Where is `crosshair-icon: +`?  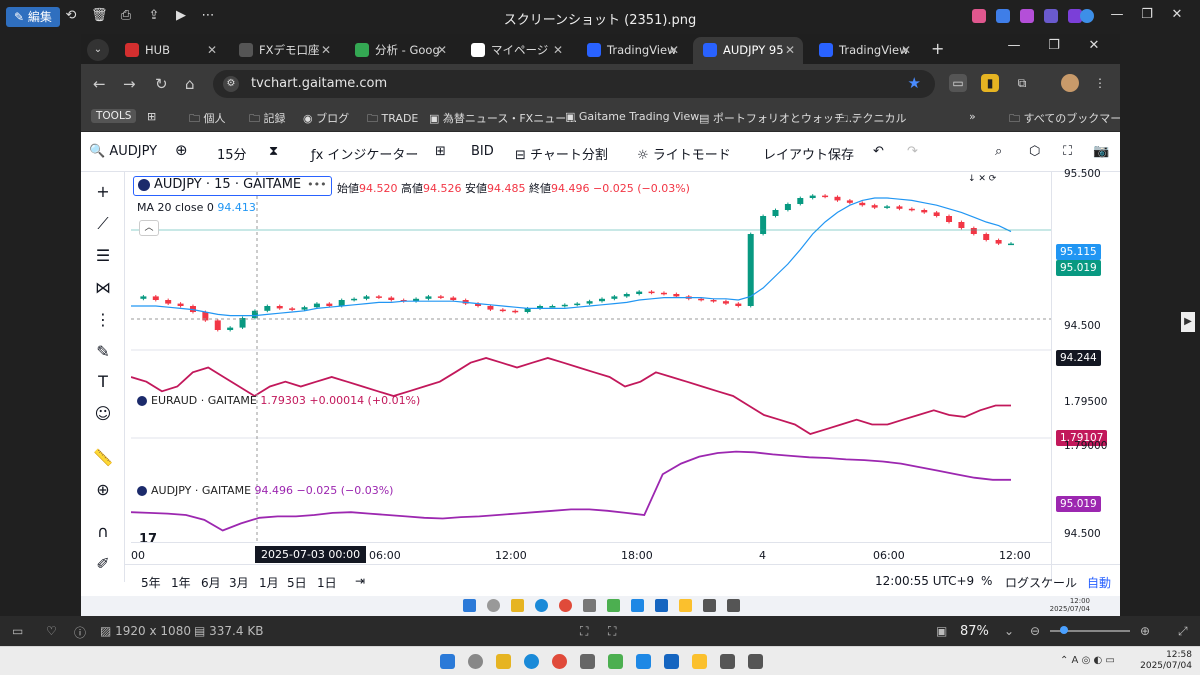 crosshair-icon: + is located at coordinates (103, 192).